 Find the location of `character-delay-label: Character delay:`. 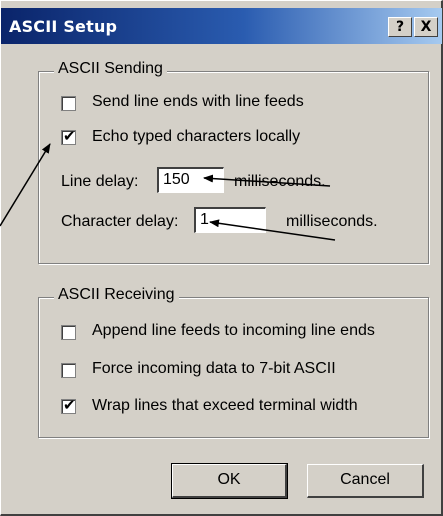

character-delay-label: Character delay: is located at coordinates (120, 221).